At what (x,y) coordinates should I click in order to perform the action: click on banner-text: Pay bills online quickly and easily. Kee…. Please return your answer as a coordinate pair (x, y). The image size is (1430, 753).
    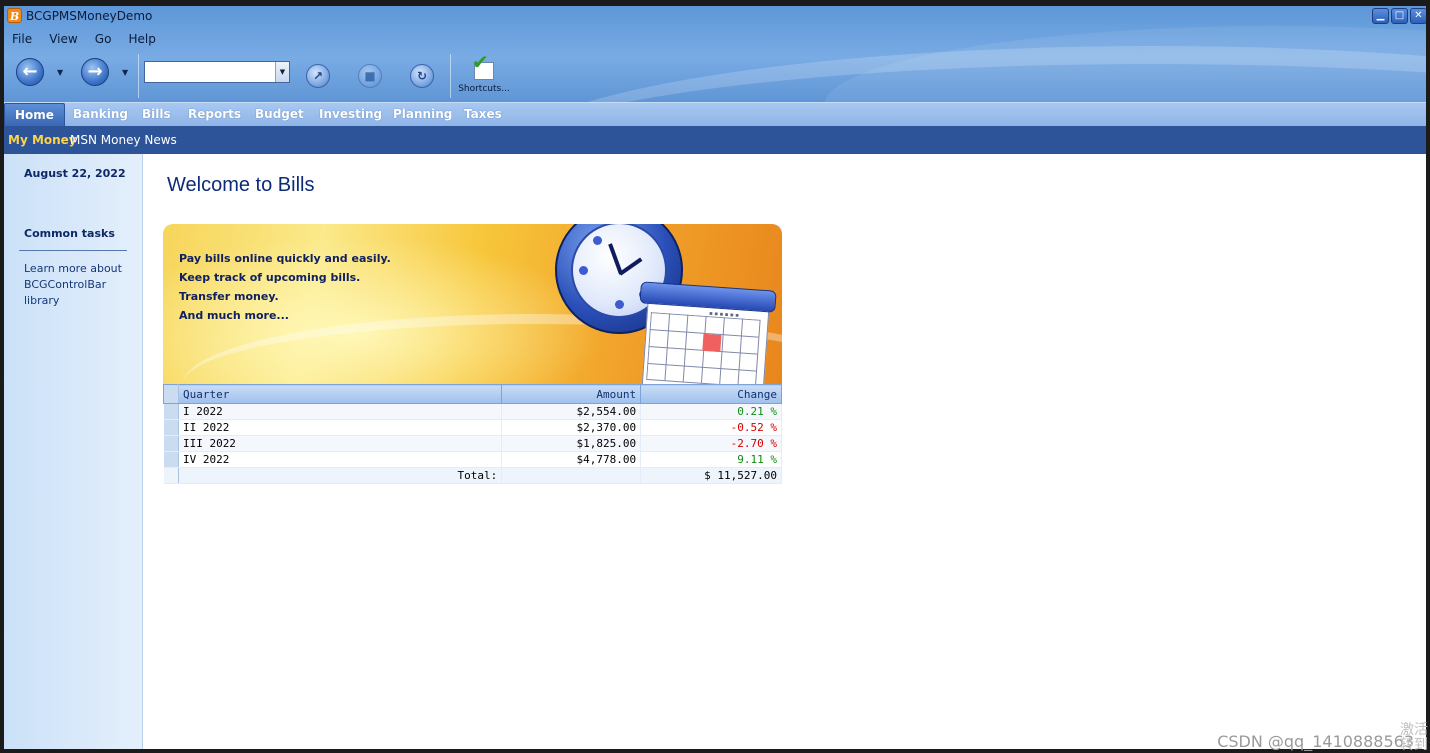
    Looking at the image, I should click on (285, 287).